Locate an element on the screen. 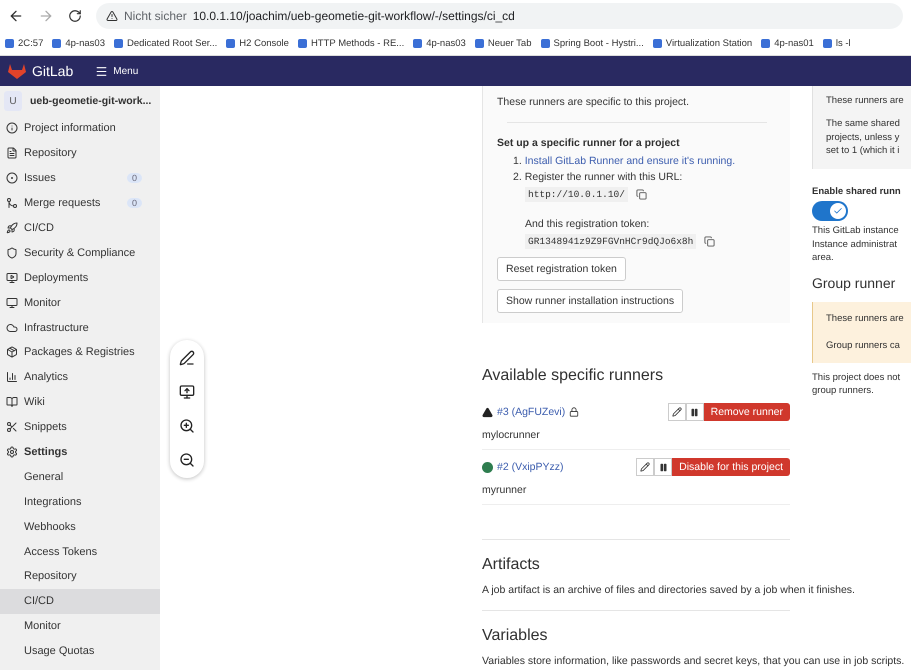  bookmark-link: H2 Console is located at coordinates (257, 43).